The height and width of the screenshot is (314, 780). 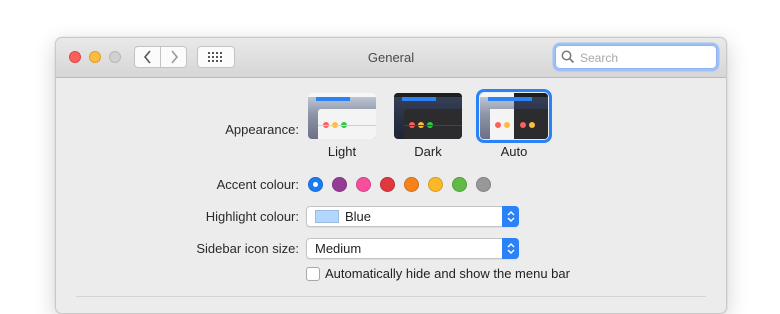 What do you see at coordinates (342, 151) in the screenshot?
I see `appearance-light-label: Light` at bounding box center [342, 151].